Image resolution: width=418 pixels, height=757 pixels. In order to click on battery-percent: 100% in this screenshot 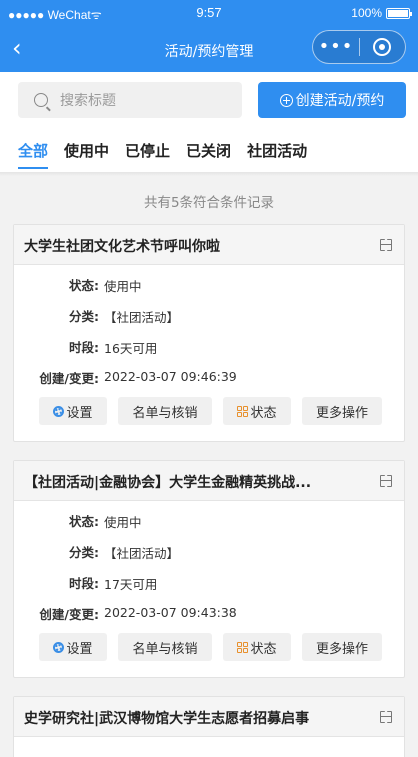, I will do `click(366, 13)`.